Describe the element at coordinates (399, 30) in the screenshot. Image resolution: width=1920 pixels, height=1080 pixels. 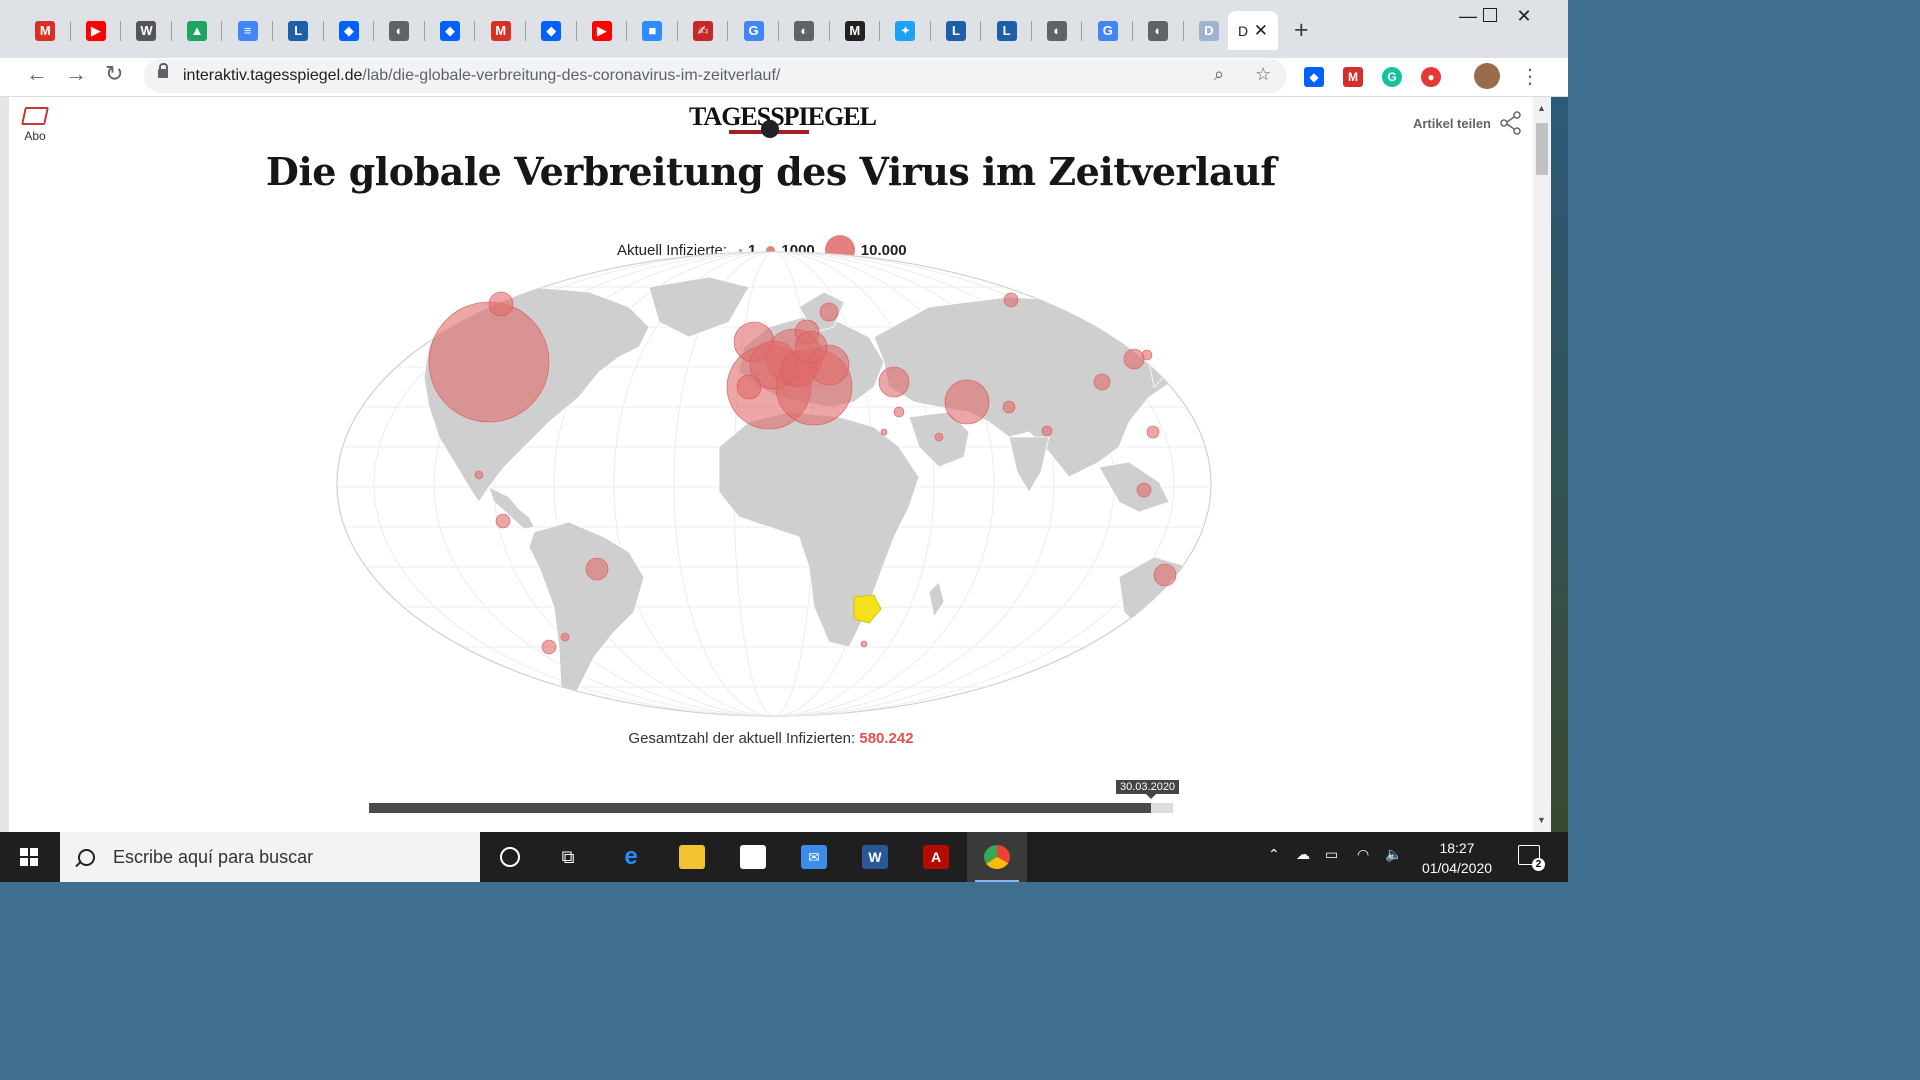
I see `tab-7: ◐` at that location.